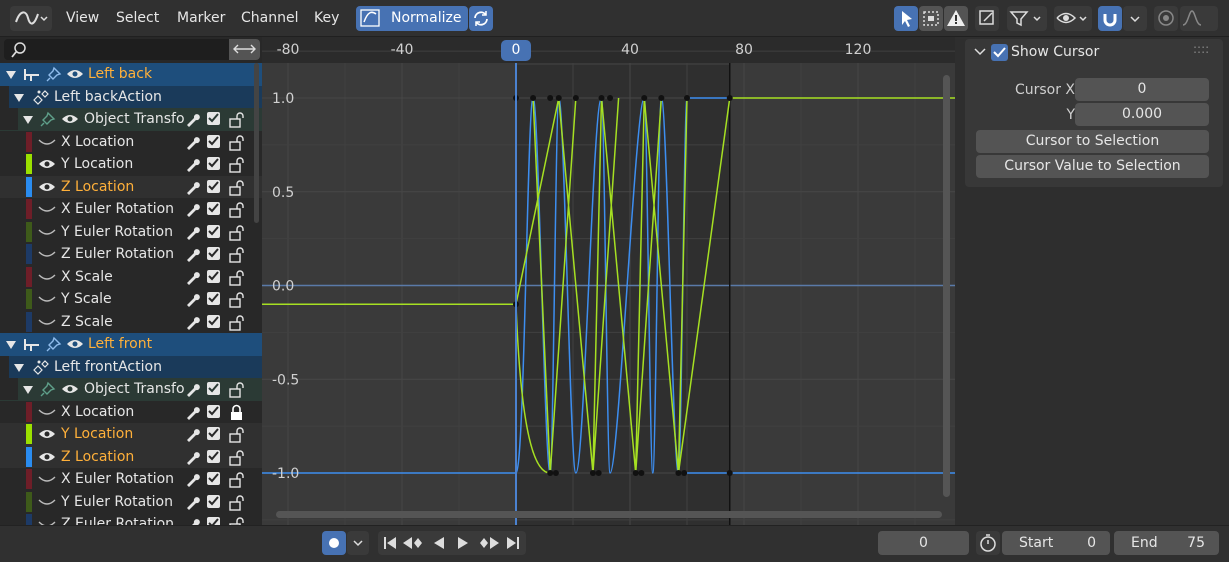 This screenshot has width=1229, height=562. Describe the element at coordinates (1056, 543) in the screenshot. I see `start-frame-field: Start 0` at that location.